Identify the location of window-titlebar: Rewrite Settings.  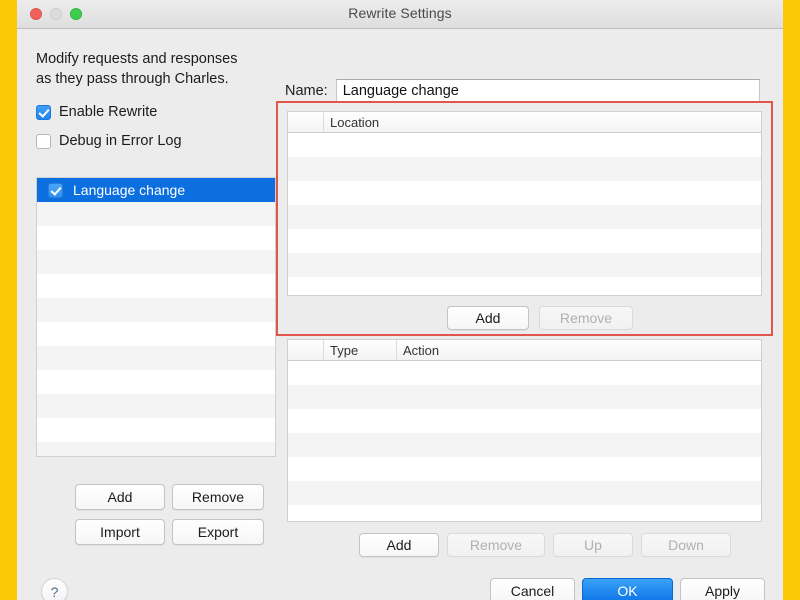
(400, 14).